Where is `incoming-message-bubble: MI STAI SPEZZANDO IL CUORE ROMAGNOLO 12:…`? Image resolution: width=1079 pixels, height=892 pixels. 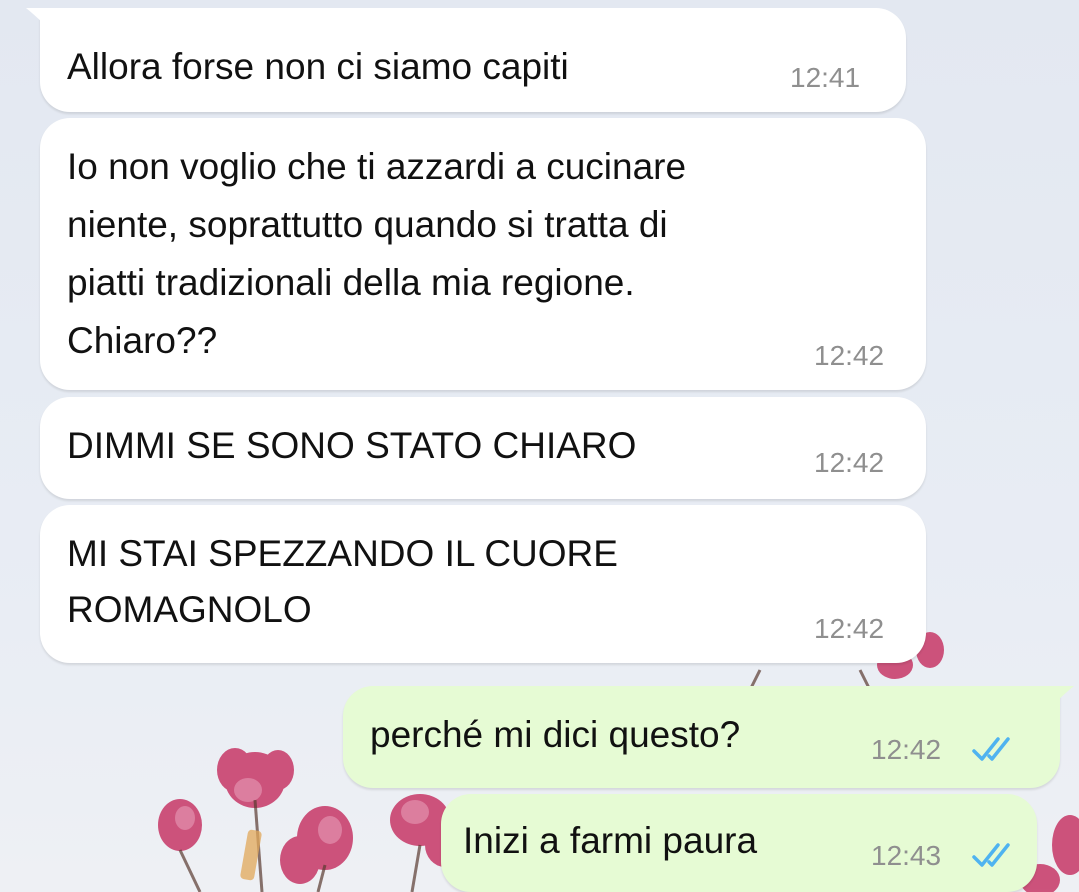
incoming-message-bubble: MI STAI SPEZZANDO IL CUORE ROMAGNOLO 12:… is located at coordinates (483, 584).